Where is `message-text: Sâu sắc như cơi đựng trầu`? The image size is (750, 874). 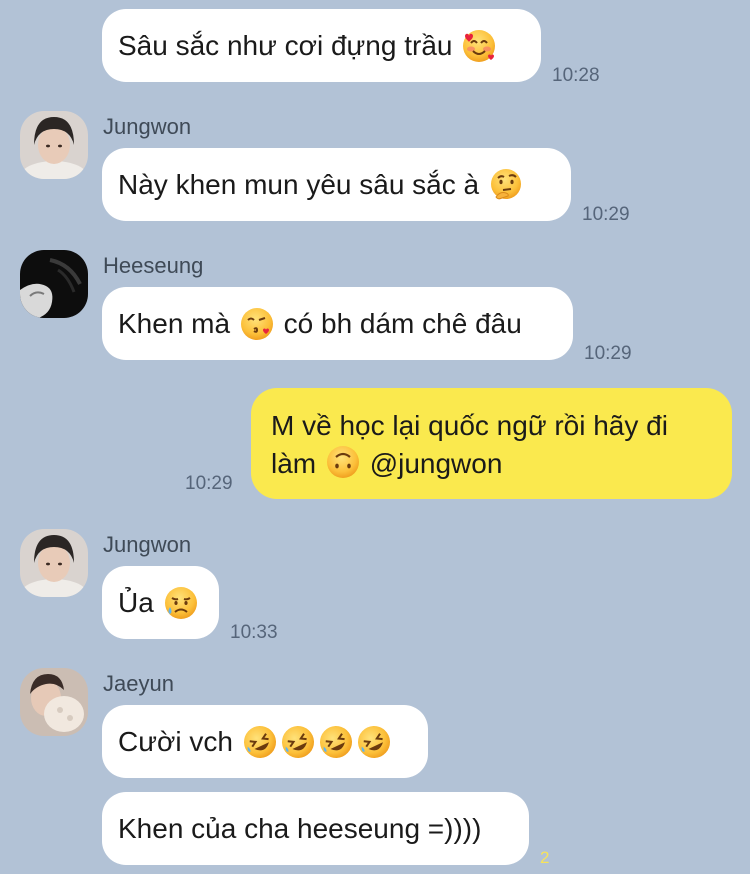 message-text: Sâu sắc như cơi đựng trầu is located at coordinates (285, 45).